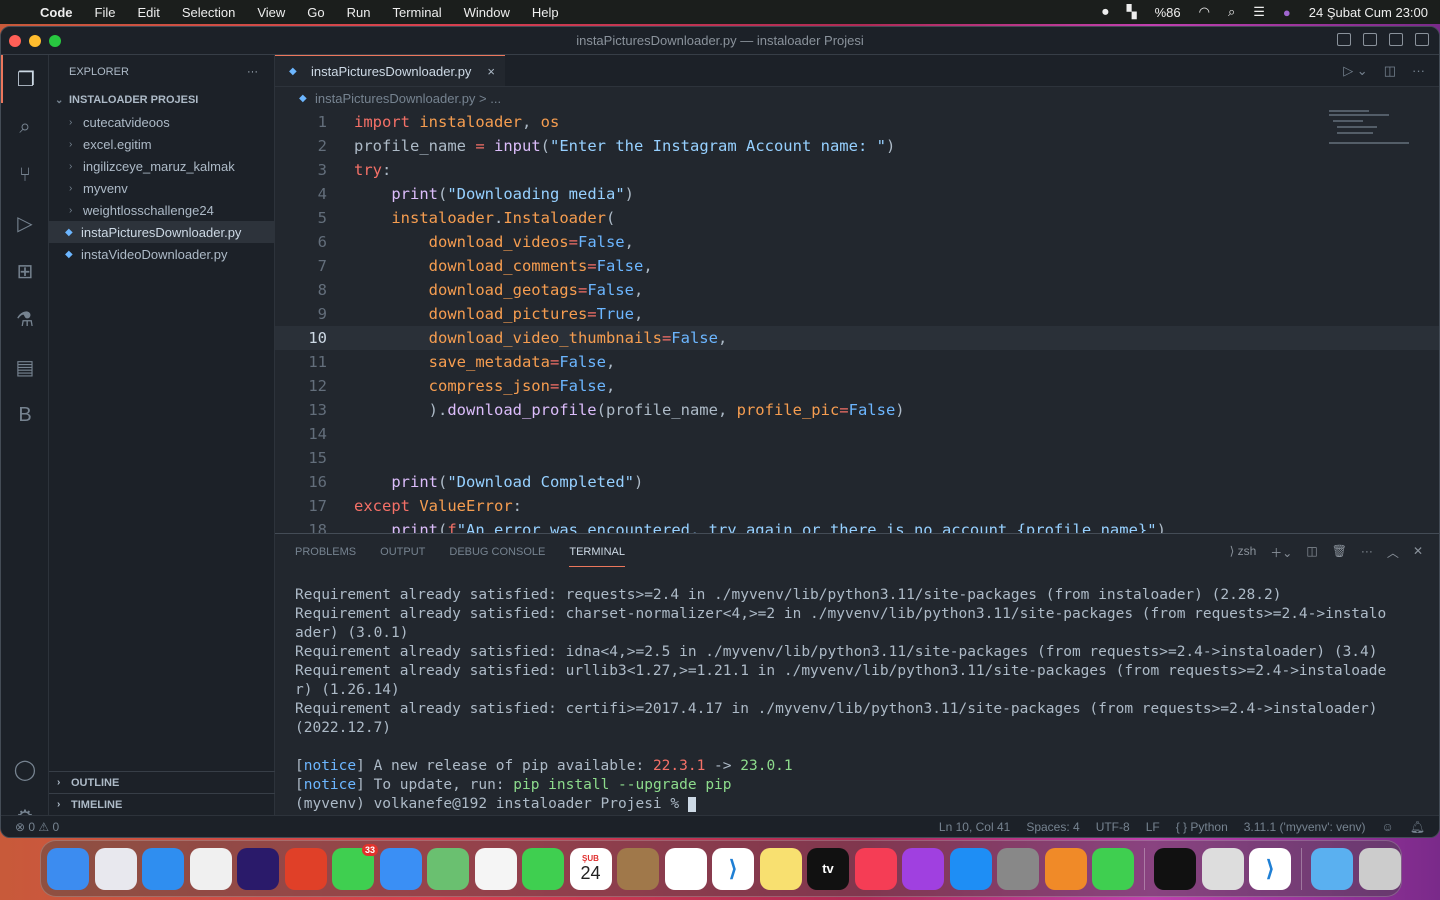 This screenshot has width=1440, height=900. Describe the element at coordinates (857, 506) in the screenshot. I see `code-line: 17 except ValueError:` at that location.